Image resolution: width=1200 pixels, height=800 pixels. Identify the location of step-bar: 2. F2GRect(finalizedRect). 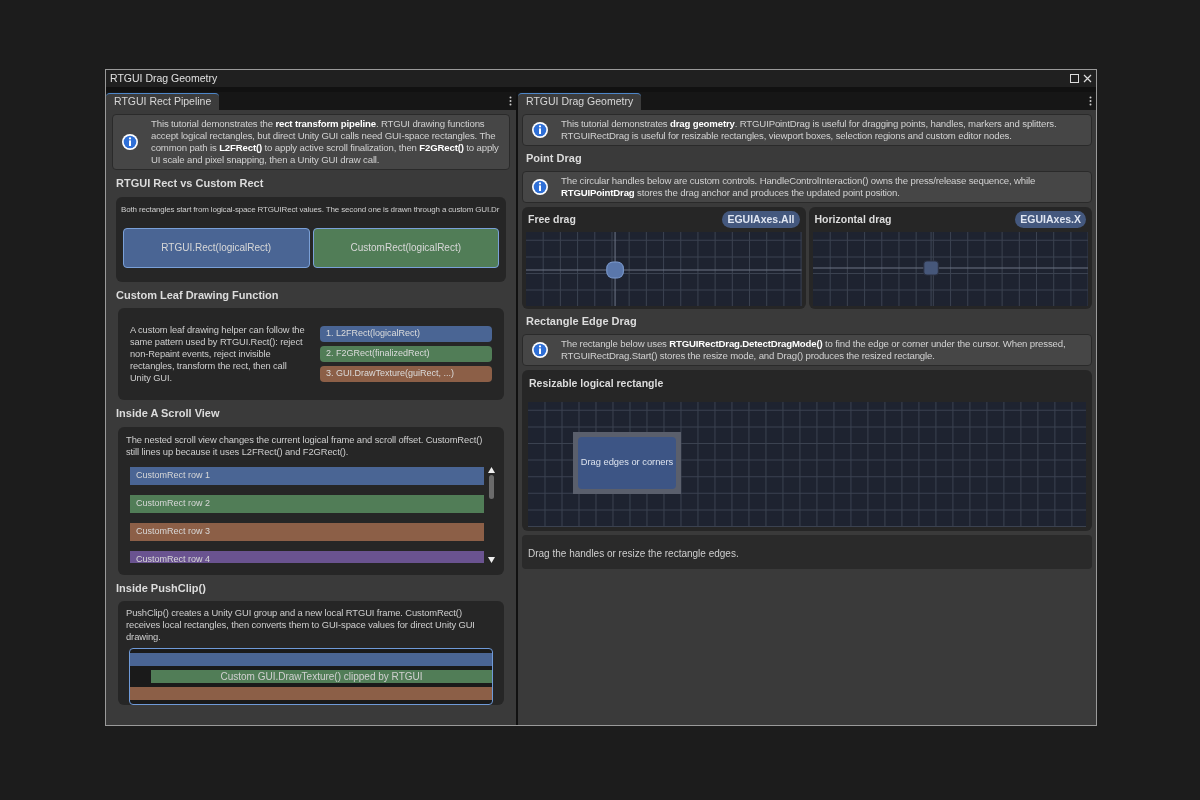
(406, 354).